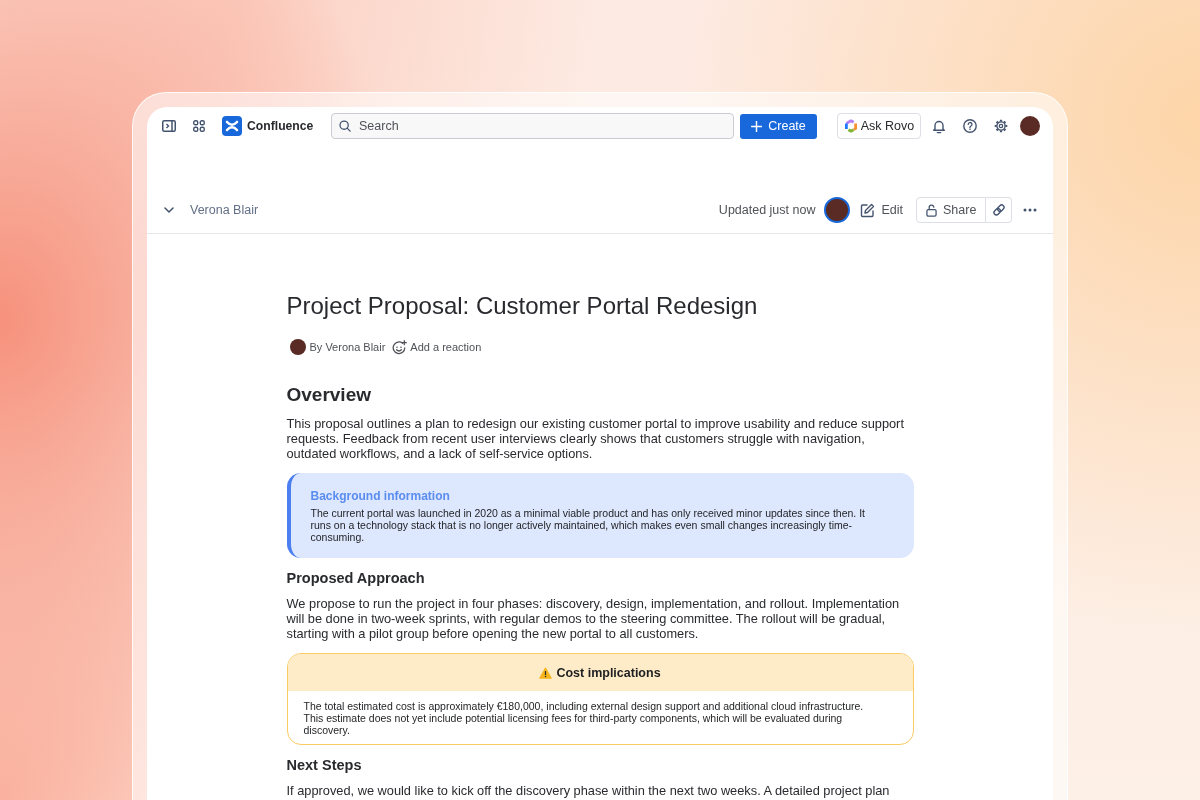  I want to click on section-subheading: Proposed Approach, so click(356, 578).